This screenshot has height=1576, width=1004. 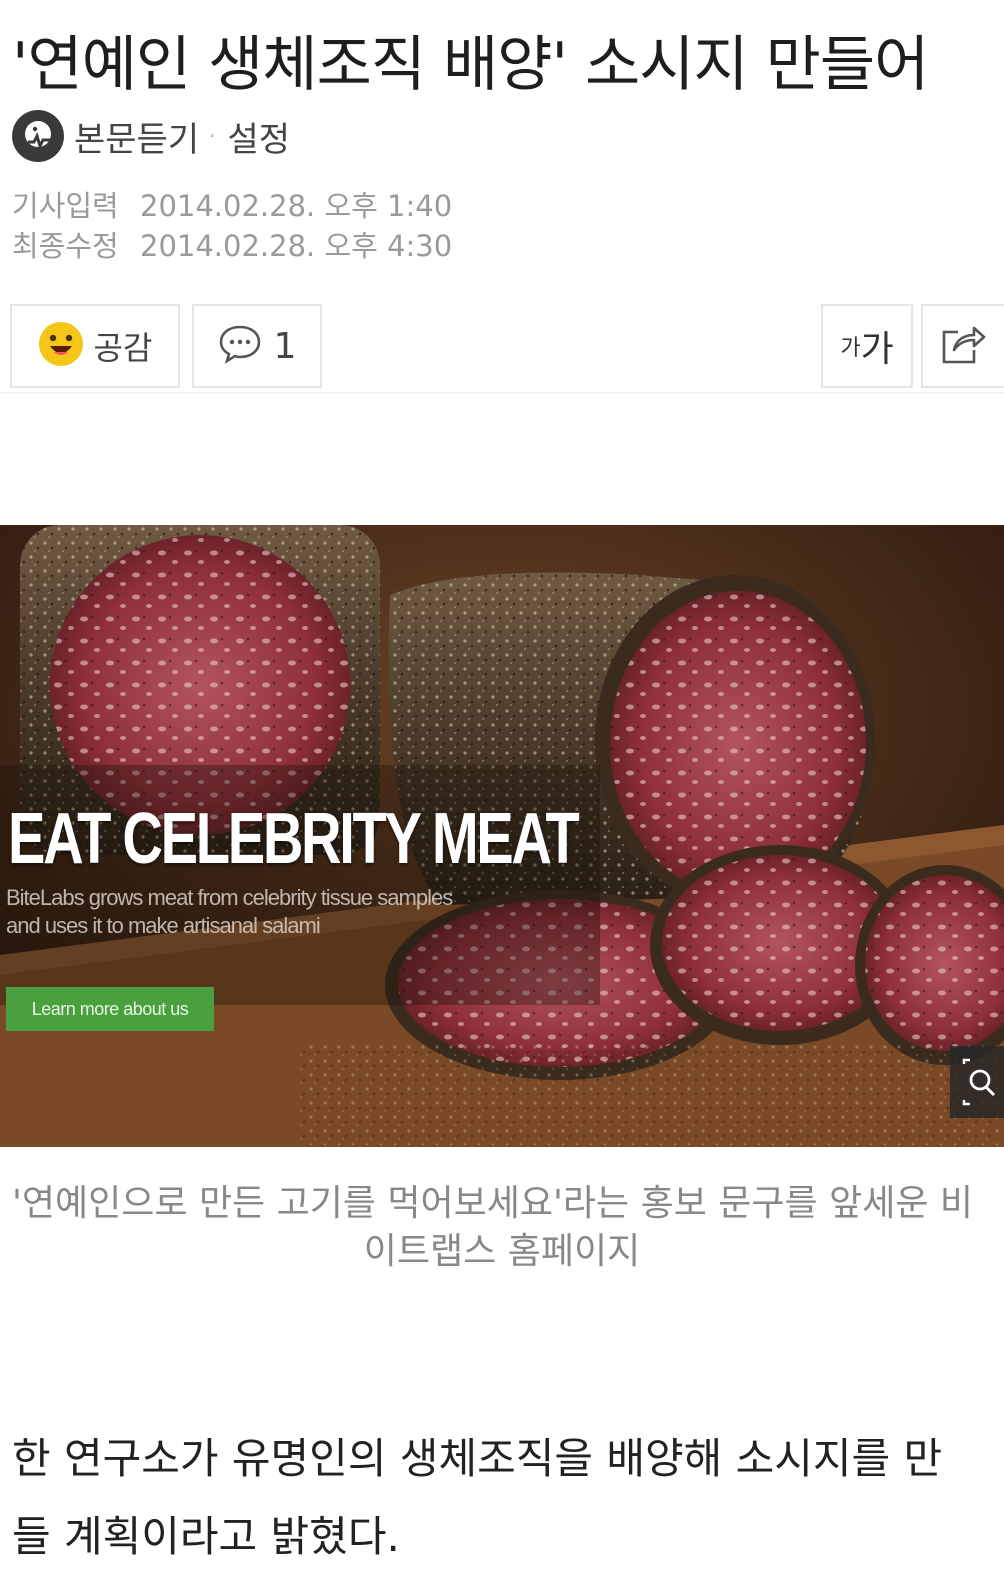 I want to click on article-headline: '연예인 생체조직 배양' 소시지 만들어, so click(x=470, y=65).